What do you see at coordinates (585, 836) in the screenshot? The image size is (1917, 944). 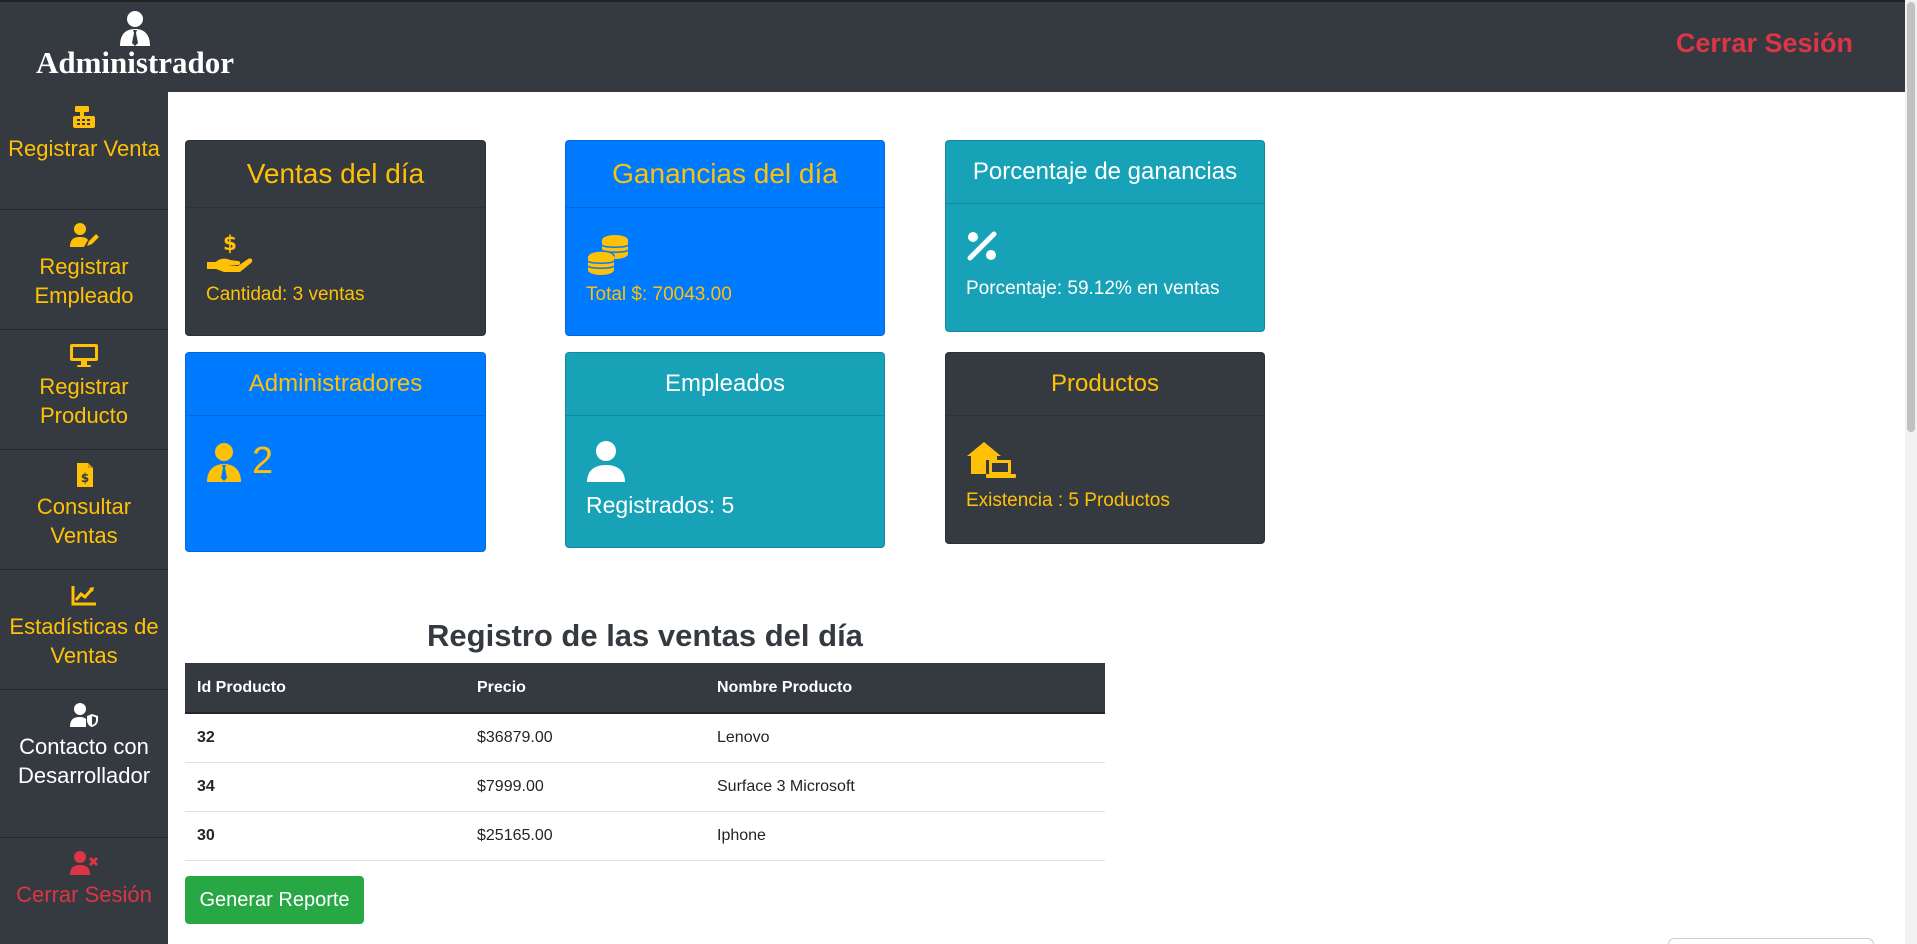 I see `cell-price: $25165.00` at bounding box center [585, 836].